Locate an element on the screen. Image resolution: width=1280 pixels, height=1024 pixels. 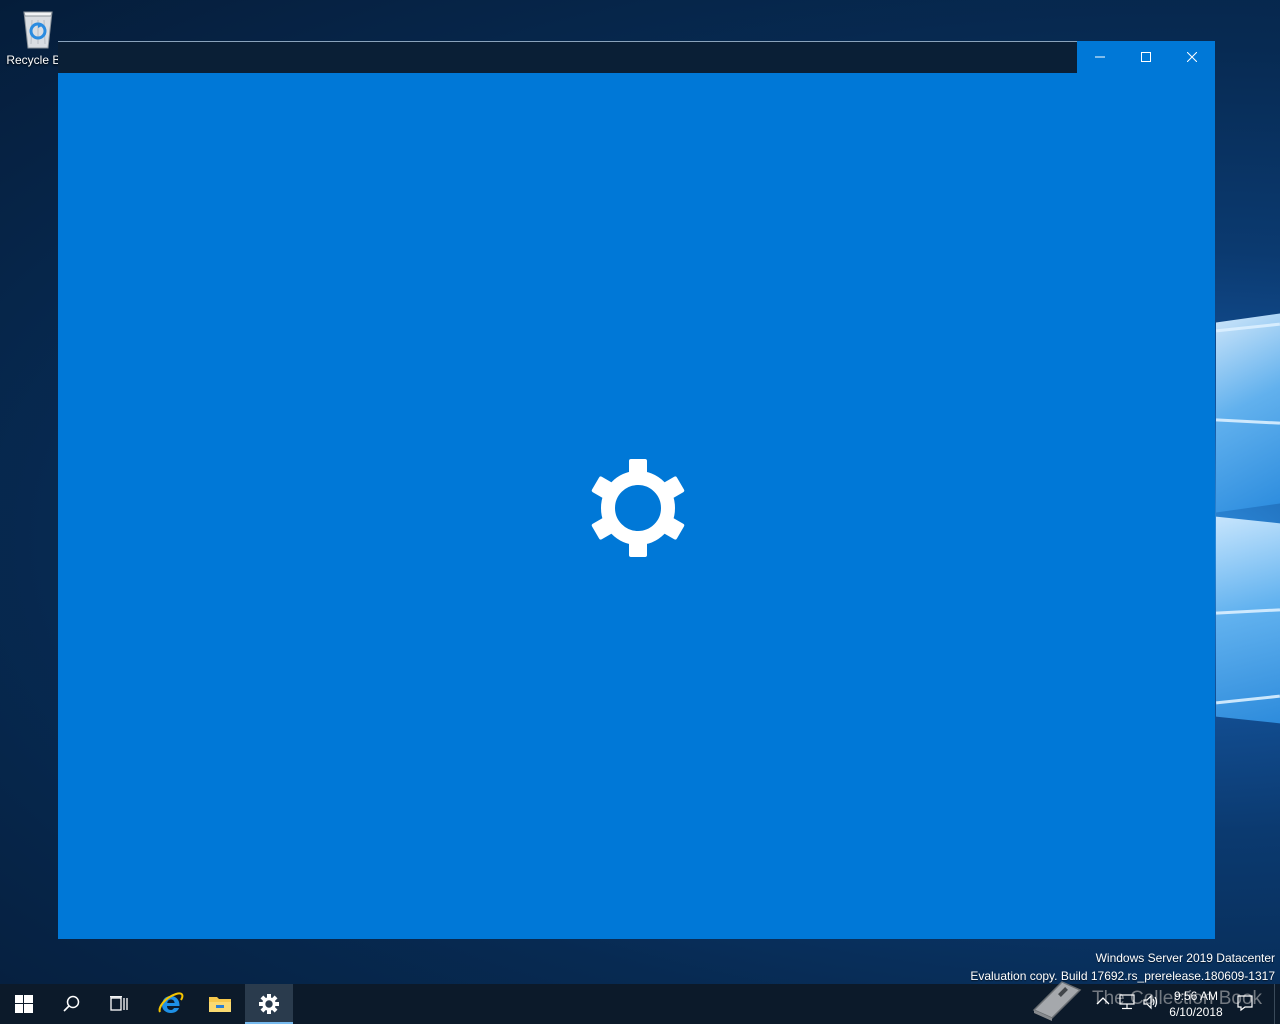
file-explorer-button is located at coordinates (220, 1004).